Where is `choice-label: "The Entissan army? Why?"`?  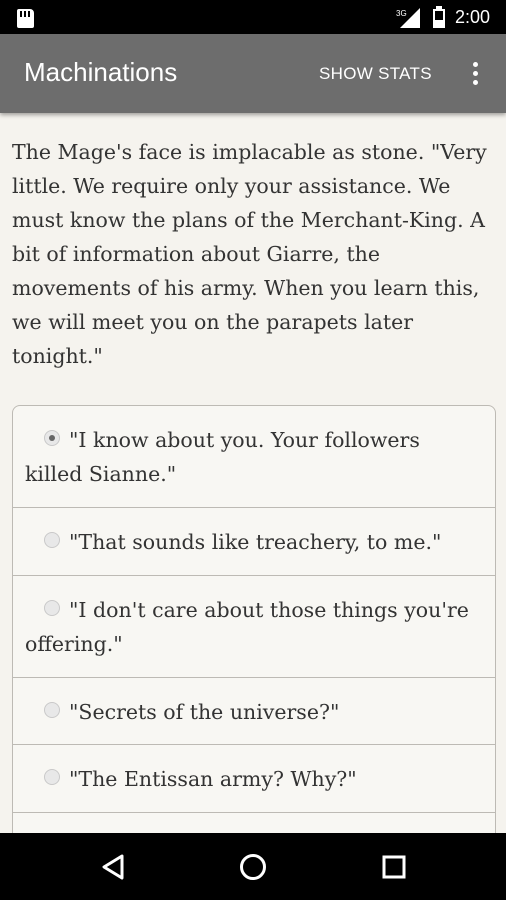 choice-label: "The Entissan army? Why?" is located at coordinates (213, 779).